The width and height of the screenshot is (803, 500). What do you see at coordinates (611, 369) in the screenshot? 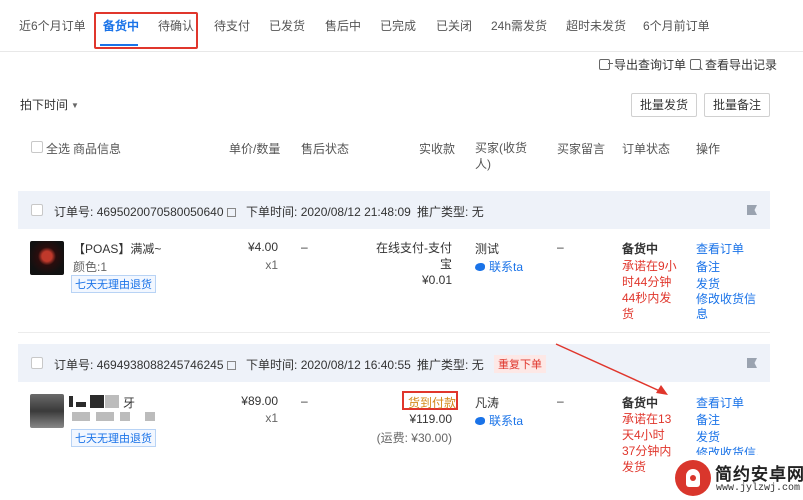
I see `annotation-arrow` at bounding box center [611, 369].